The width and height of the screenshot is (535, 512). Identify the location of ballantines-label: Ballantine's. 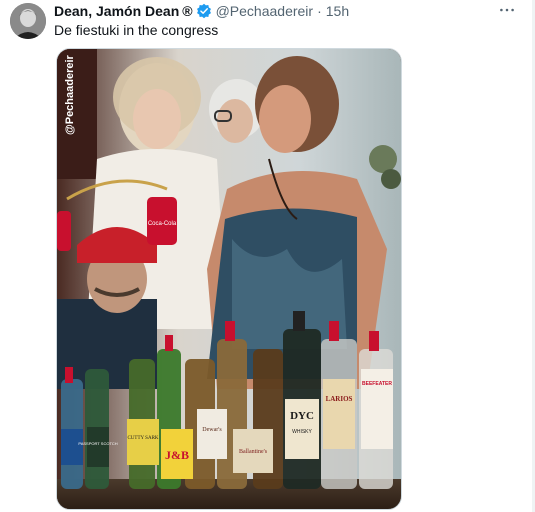
(253, 452).